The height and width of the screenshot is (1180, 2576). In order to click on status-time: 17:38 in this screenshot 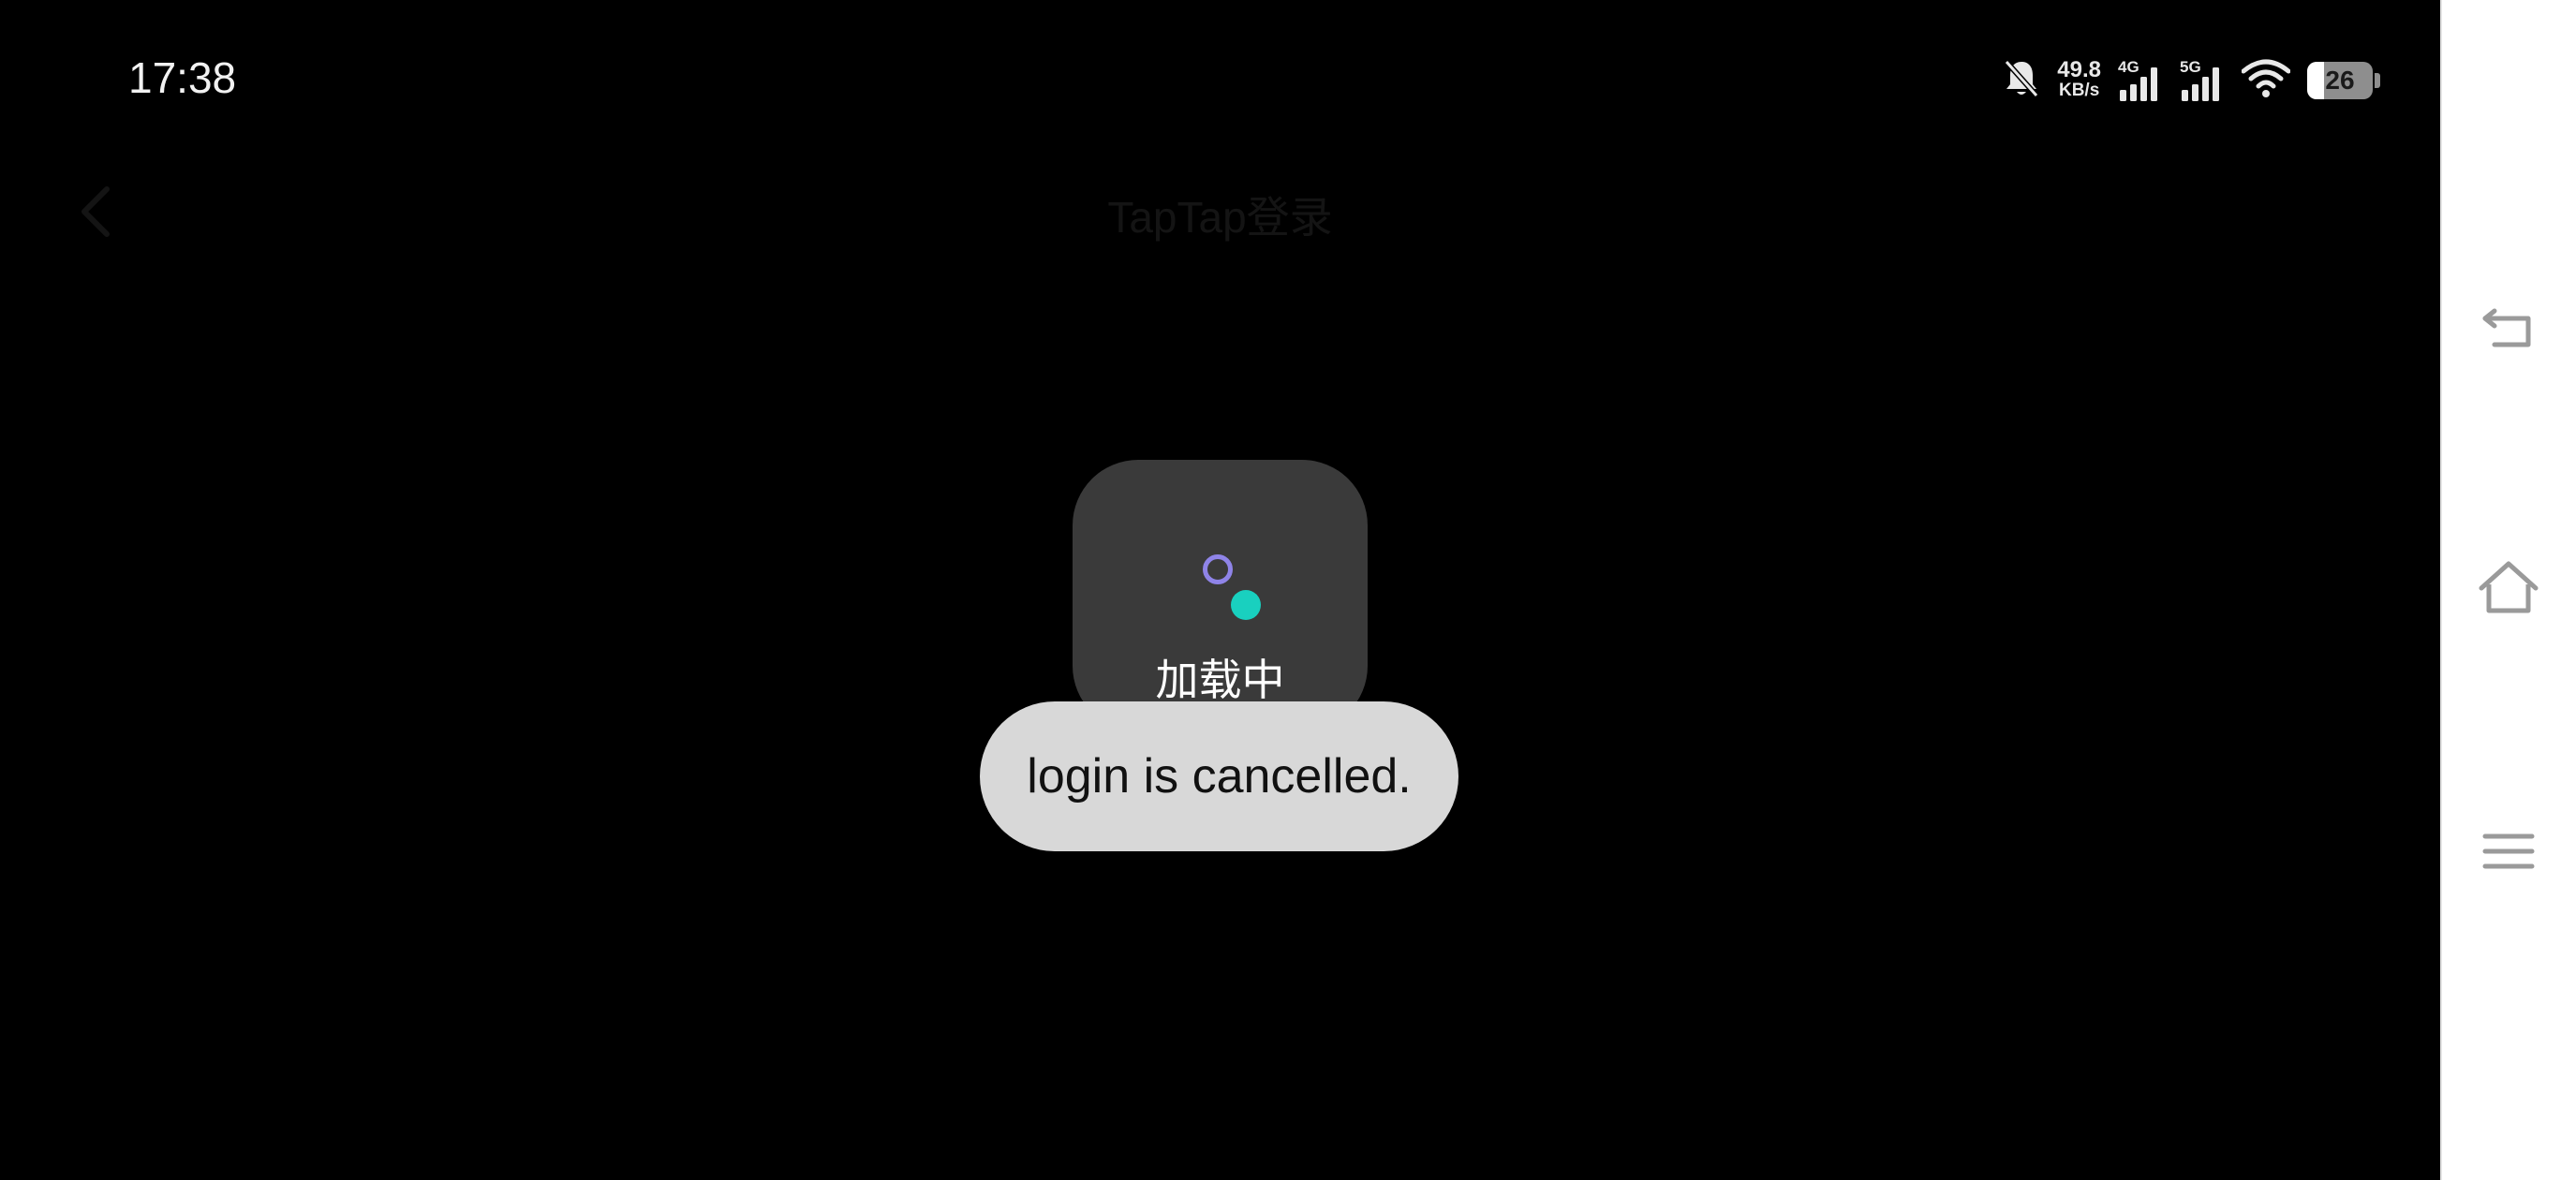, I will do `click(183, 77)`.